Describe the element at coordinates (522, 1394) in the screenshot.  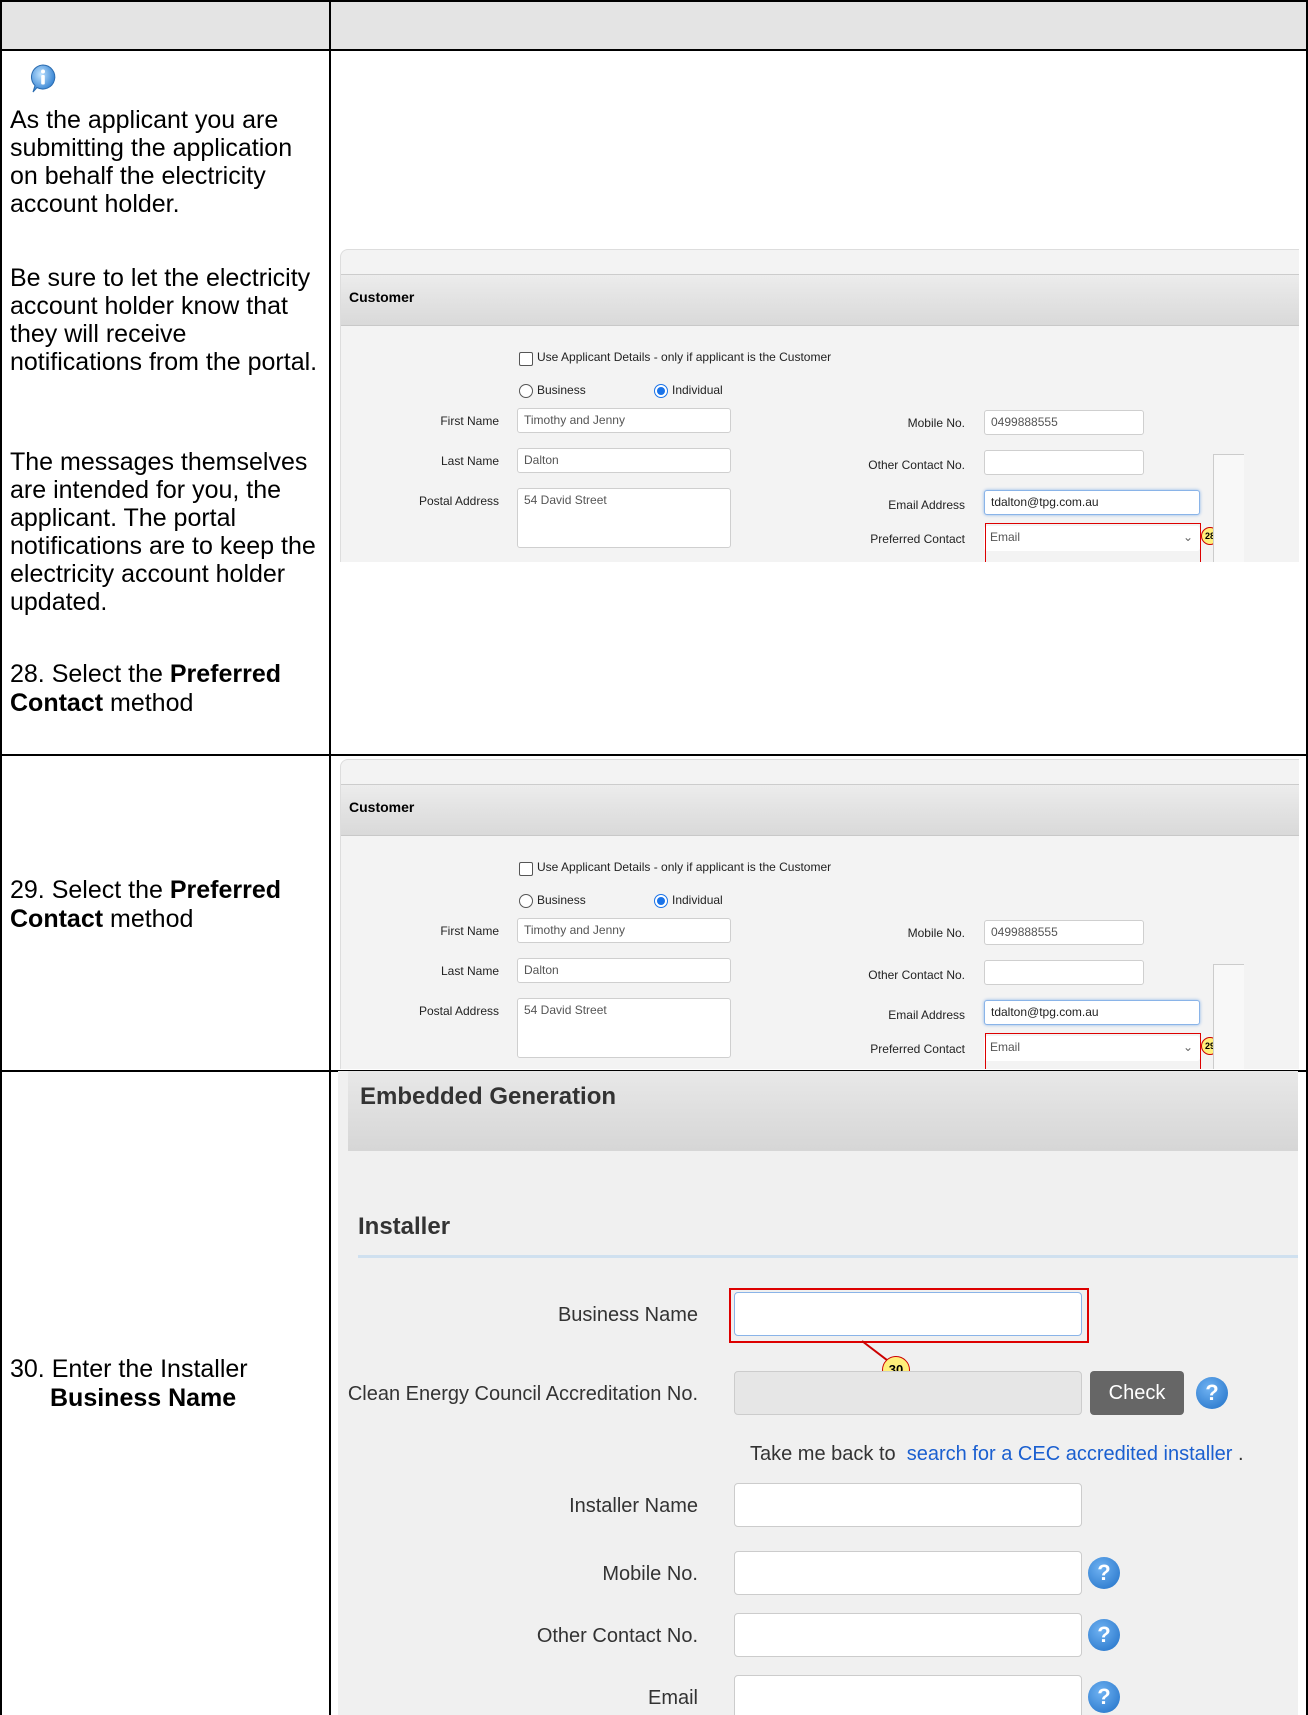
I see `cec-accreditation-label: Clean Energy Council Accreditation No.` at that location.